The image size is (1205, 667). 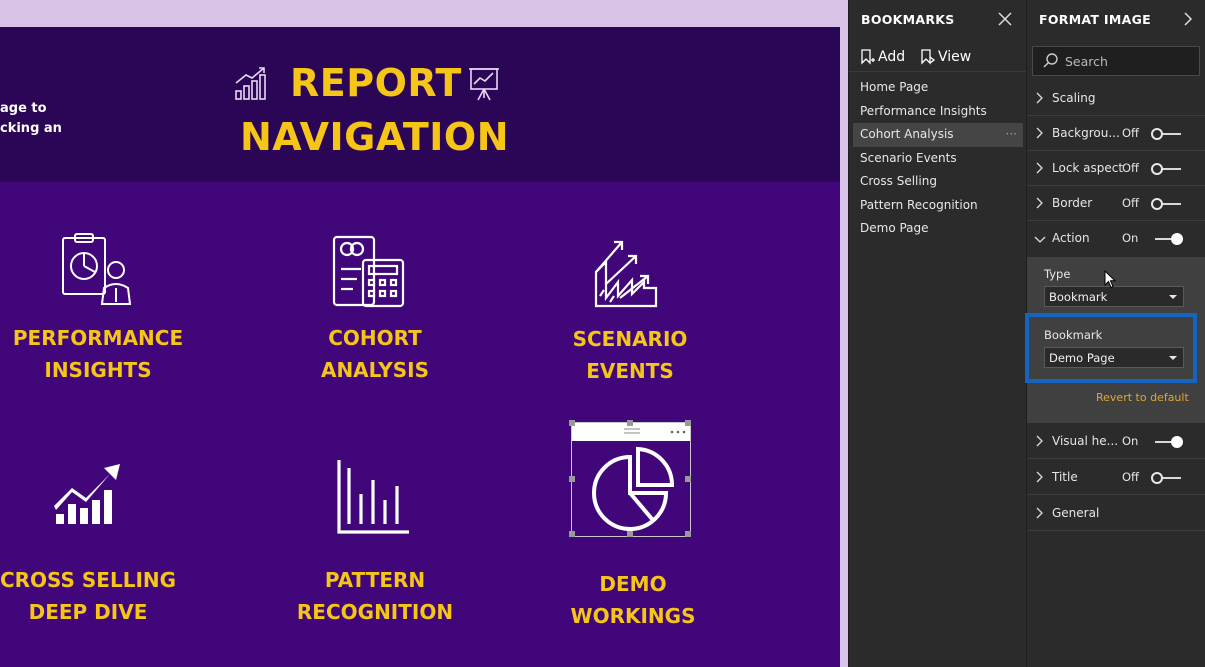 I want to click on lock-aspect-toggle, so click(x=1167, y=169).